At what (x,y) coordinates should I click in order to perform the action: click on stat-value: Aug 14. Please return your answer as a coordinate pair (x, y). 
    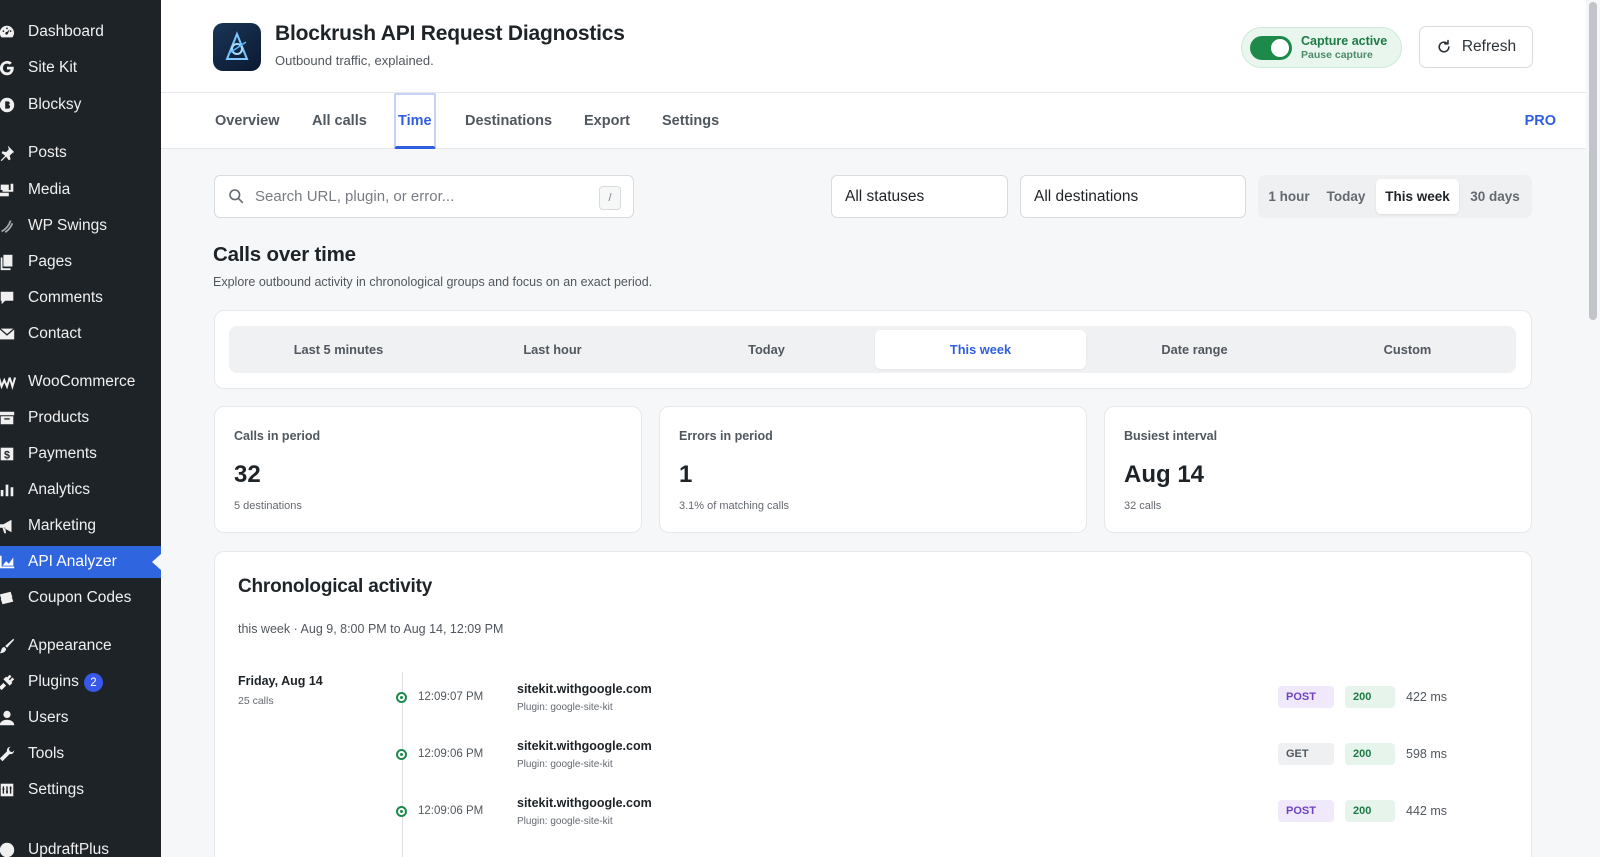
    Looking at the image, I should click on (1164, 474).